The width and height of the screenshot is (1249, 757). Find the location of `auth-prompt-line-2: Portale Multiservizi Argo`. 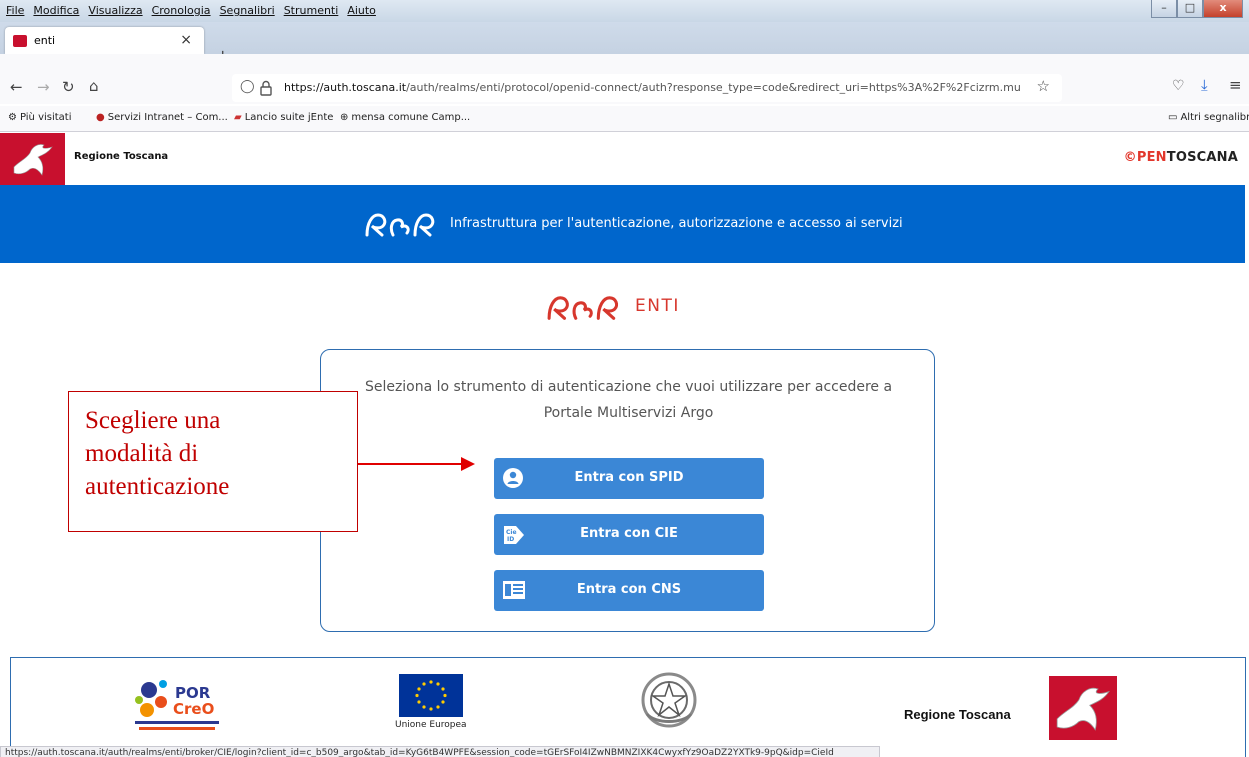

auth-prompt-line-2: Portale Multiservizi Argo is located at coordinates (628, 413).